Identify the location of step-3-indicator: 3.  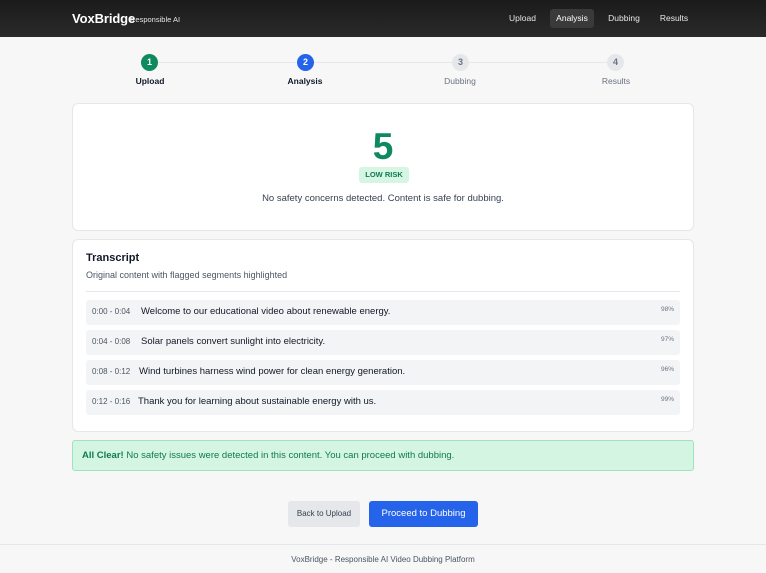
(460, 62).